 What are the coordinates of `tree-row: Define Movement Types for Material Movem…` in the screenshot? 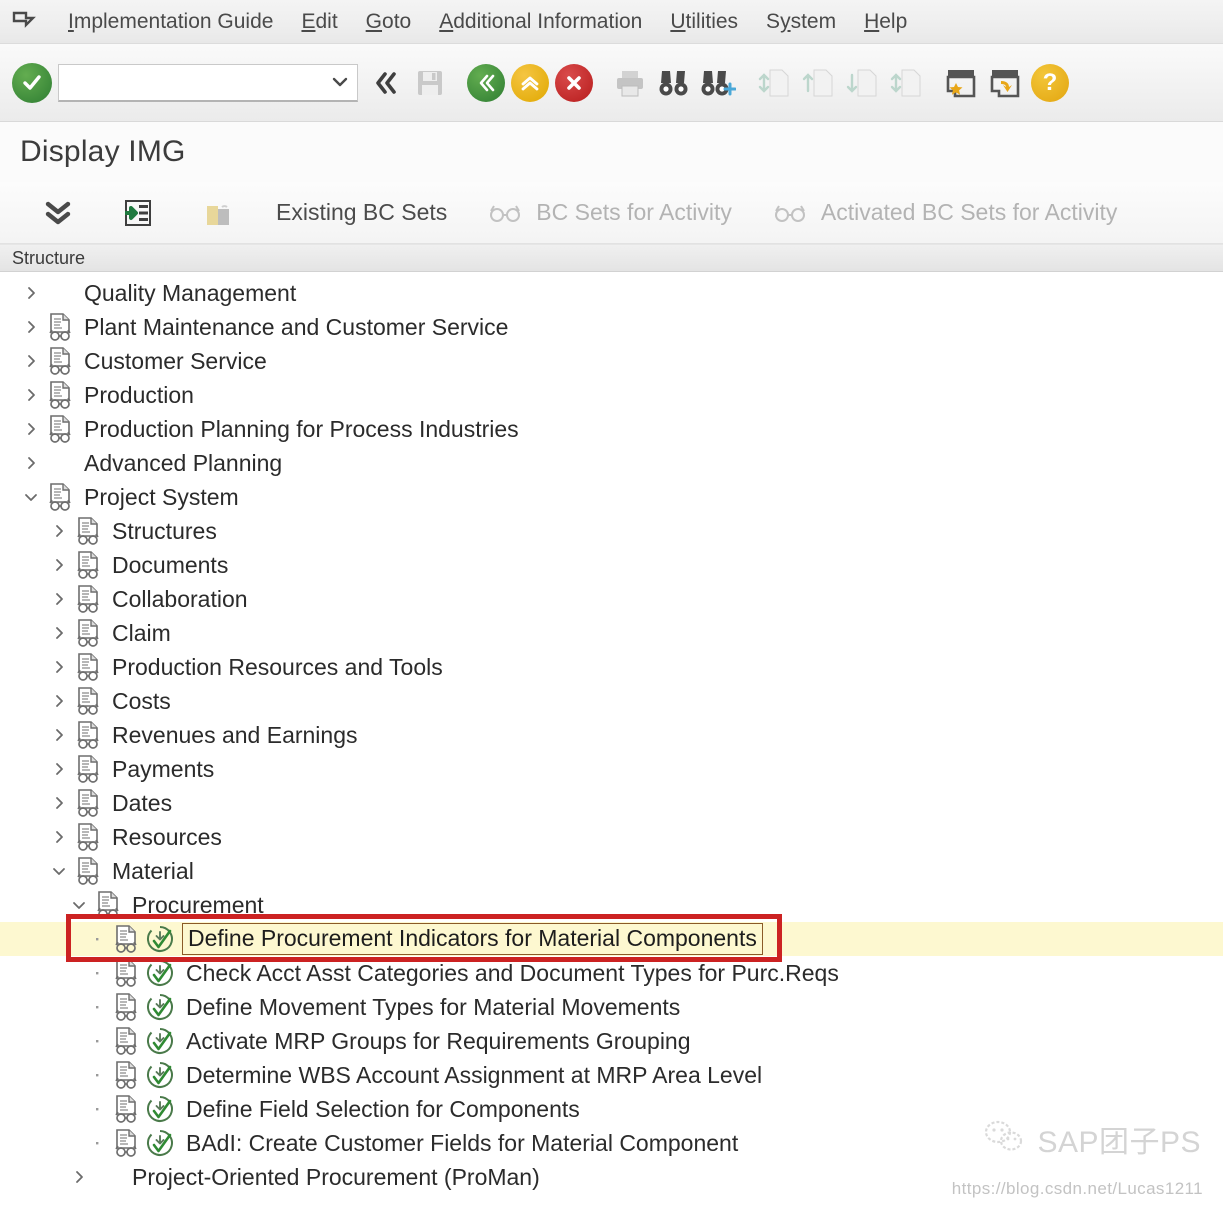 It's located at (611, 1007).